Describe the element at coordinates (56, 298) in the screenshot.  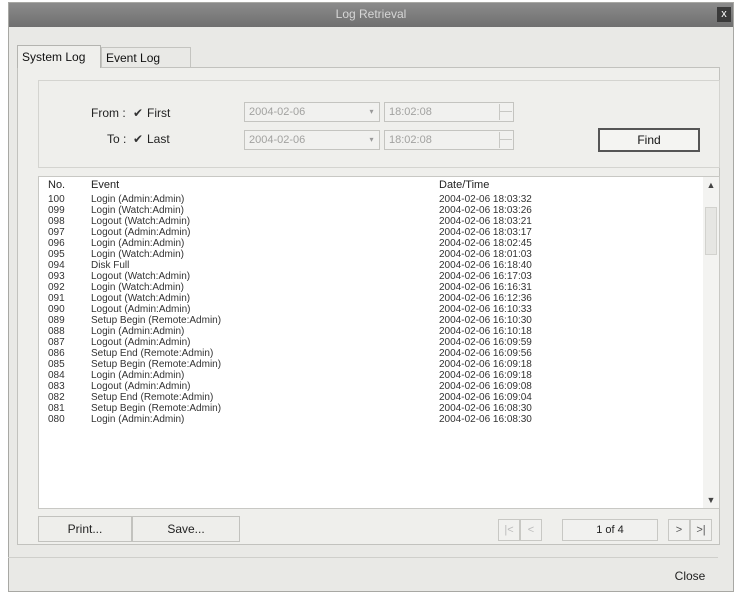
I see `row-no: 091` at that location.